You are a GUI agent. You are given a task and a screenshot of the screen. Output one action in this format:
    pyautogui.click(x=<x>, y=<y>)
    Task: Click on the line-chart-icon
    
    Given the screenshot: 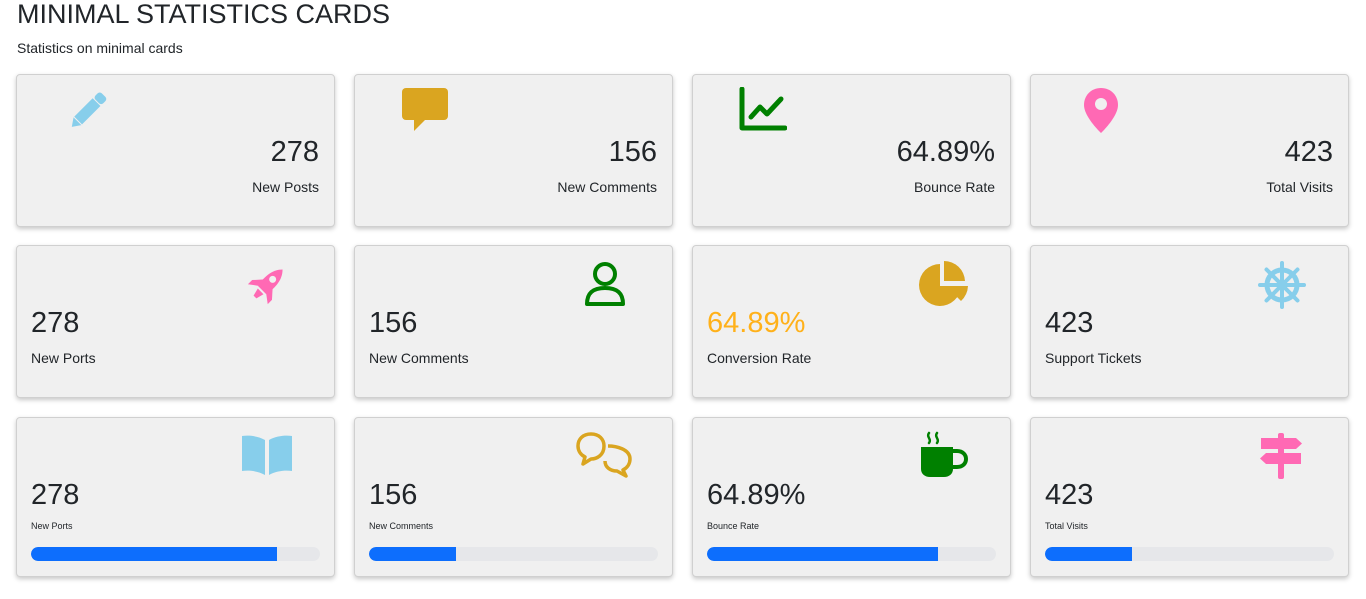 What is the action you would take?
    pyautogui.click(x=763, y=109)
    